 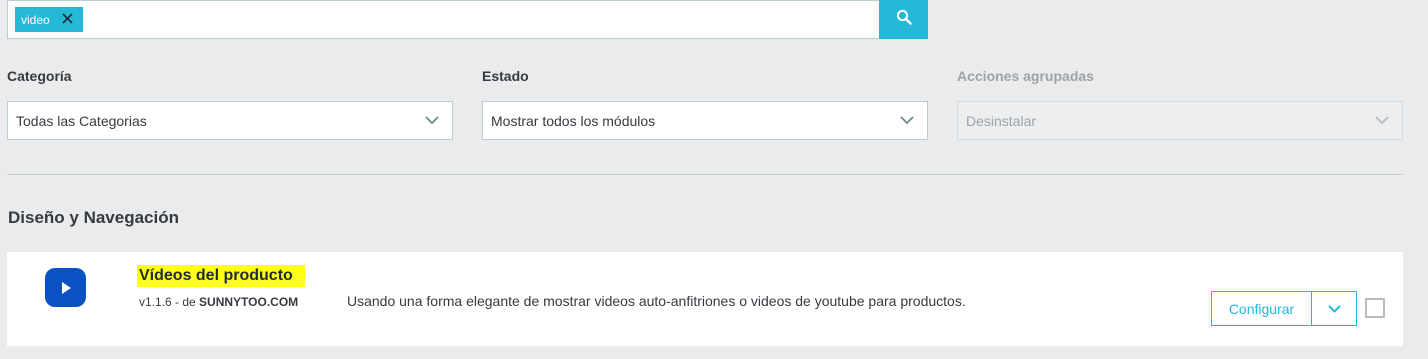 I want to click on status-label: Estado, so click(x=505, y=76).